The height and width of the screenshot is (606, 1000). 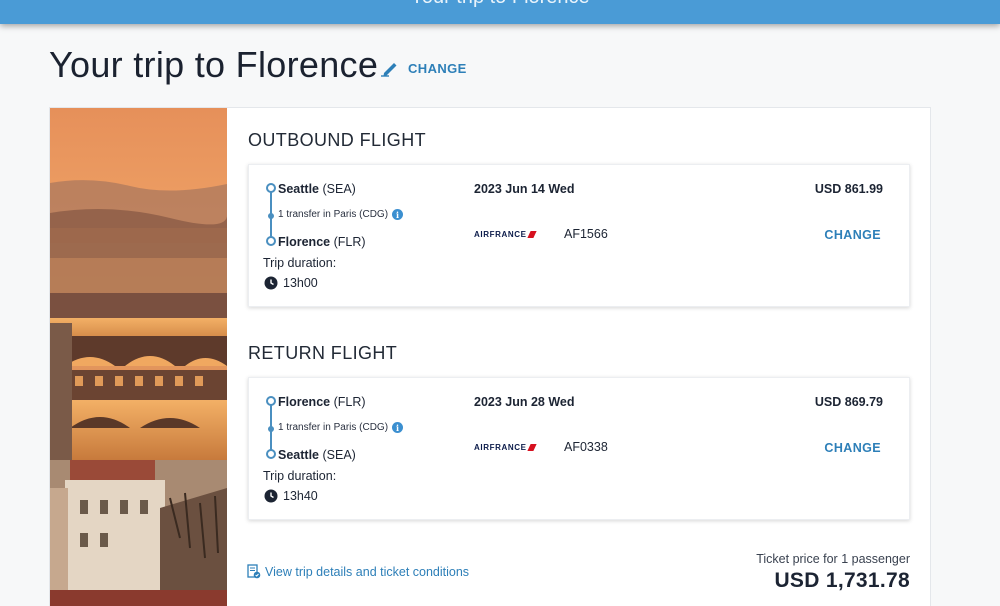 What do you see at coordinates (437, 68) in the screenshot?
I see `trip-change-label: CHANGE` at bounding box center [437, 68].